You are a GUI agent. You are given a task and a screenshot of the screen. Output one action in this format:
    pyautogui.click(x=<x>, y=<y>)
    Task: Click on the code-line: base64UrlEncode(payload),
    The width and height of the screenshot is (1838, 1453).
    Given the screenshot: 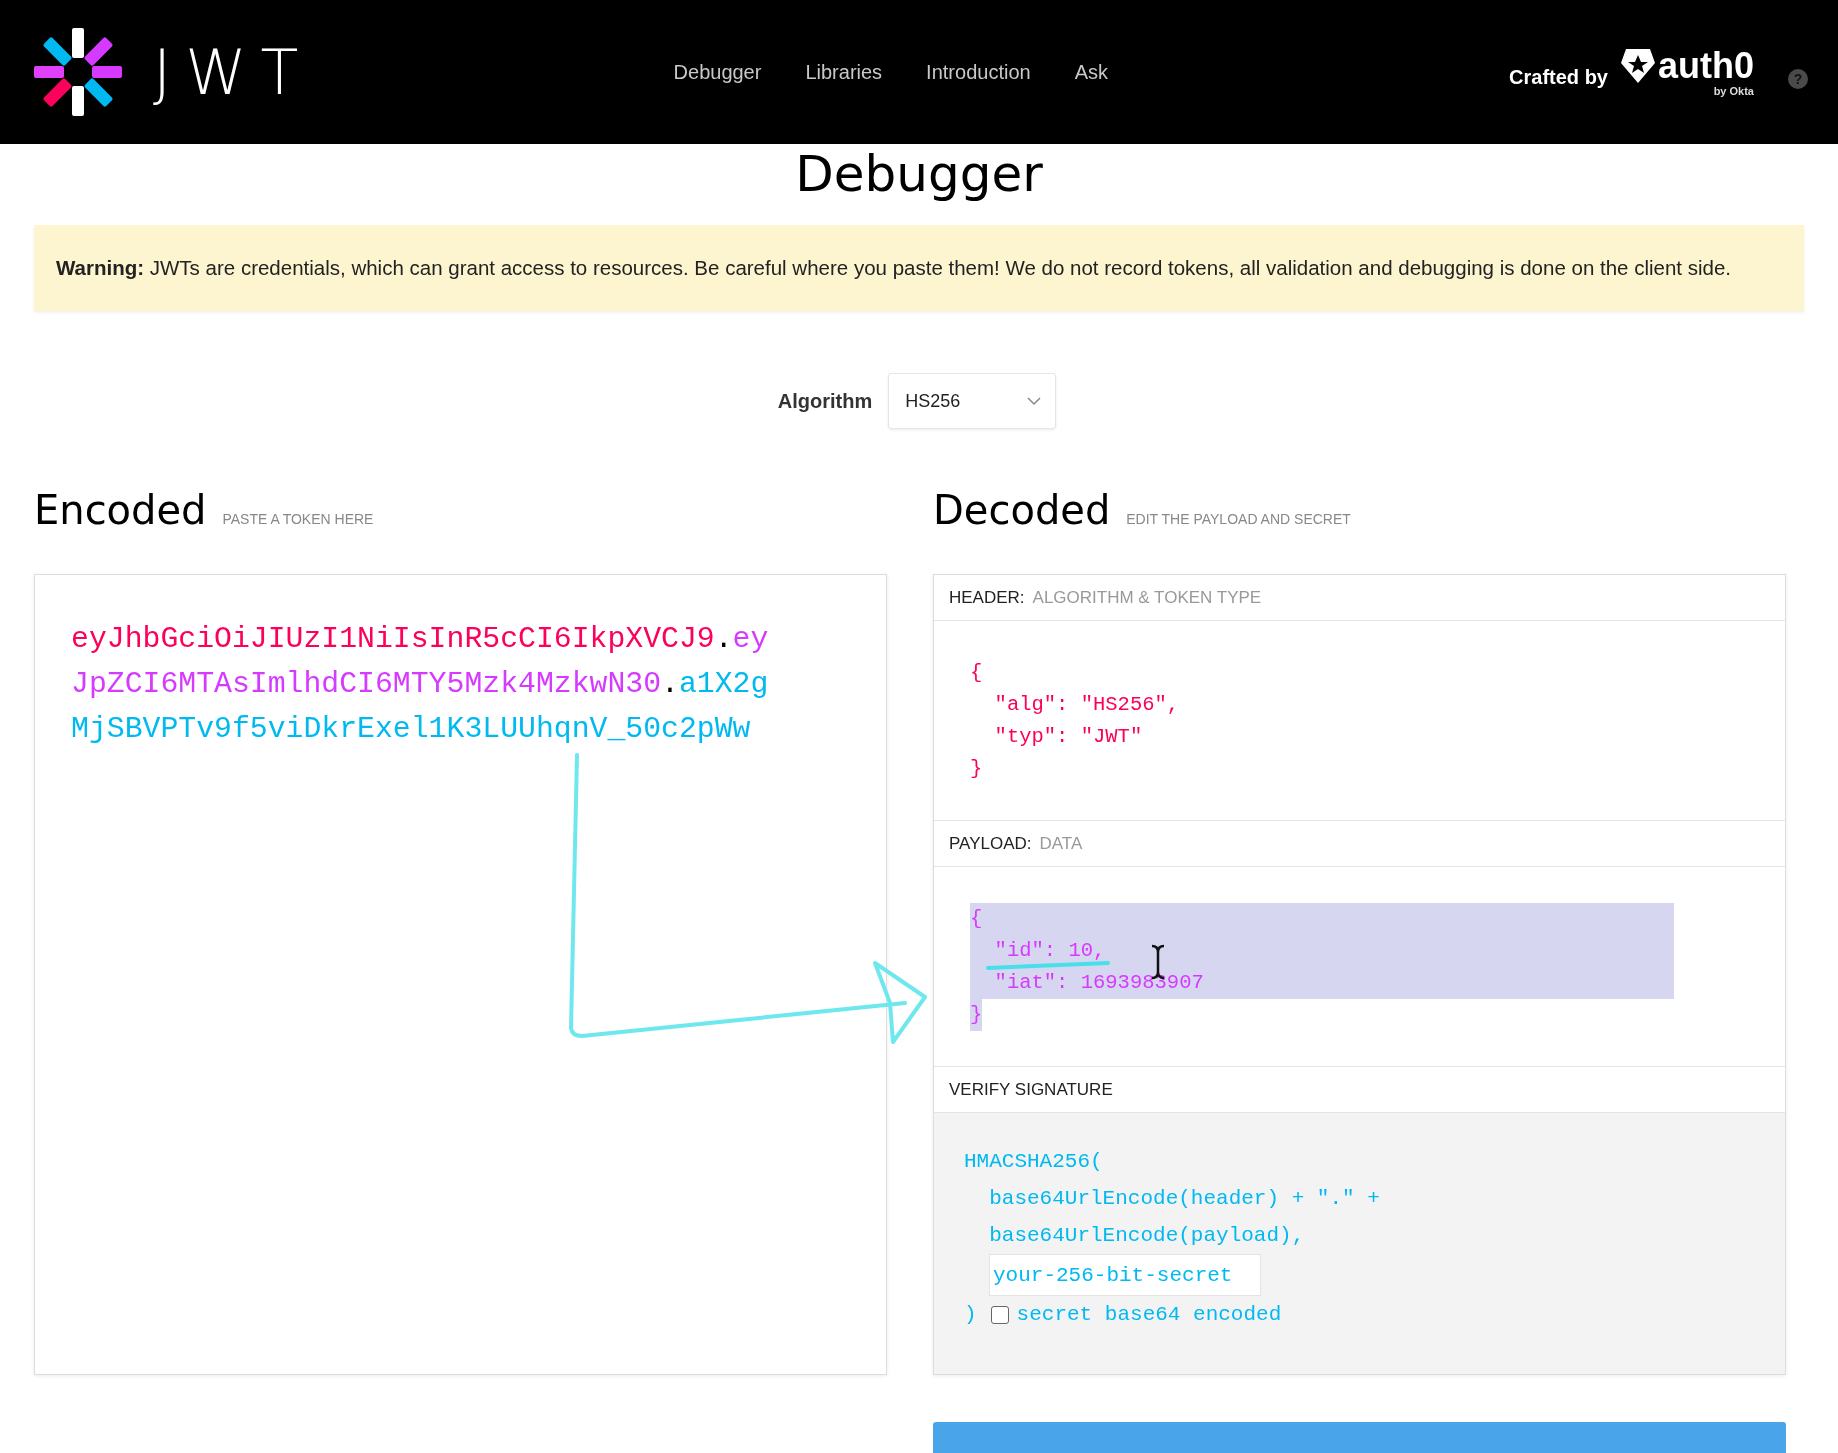 What is the action you would take?
    pyautogui.click(x=1146, y=1236)
    